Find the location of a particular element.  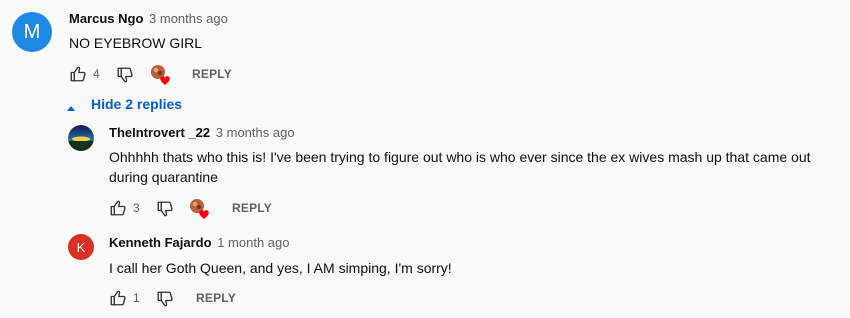

hide-replies-button: Hide 2 replies is located at coordinates (124, 104).